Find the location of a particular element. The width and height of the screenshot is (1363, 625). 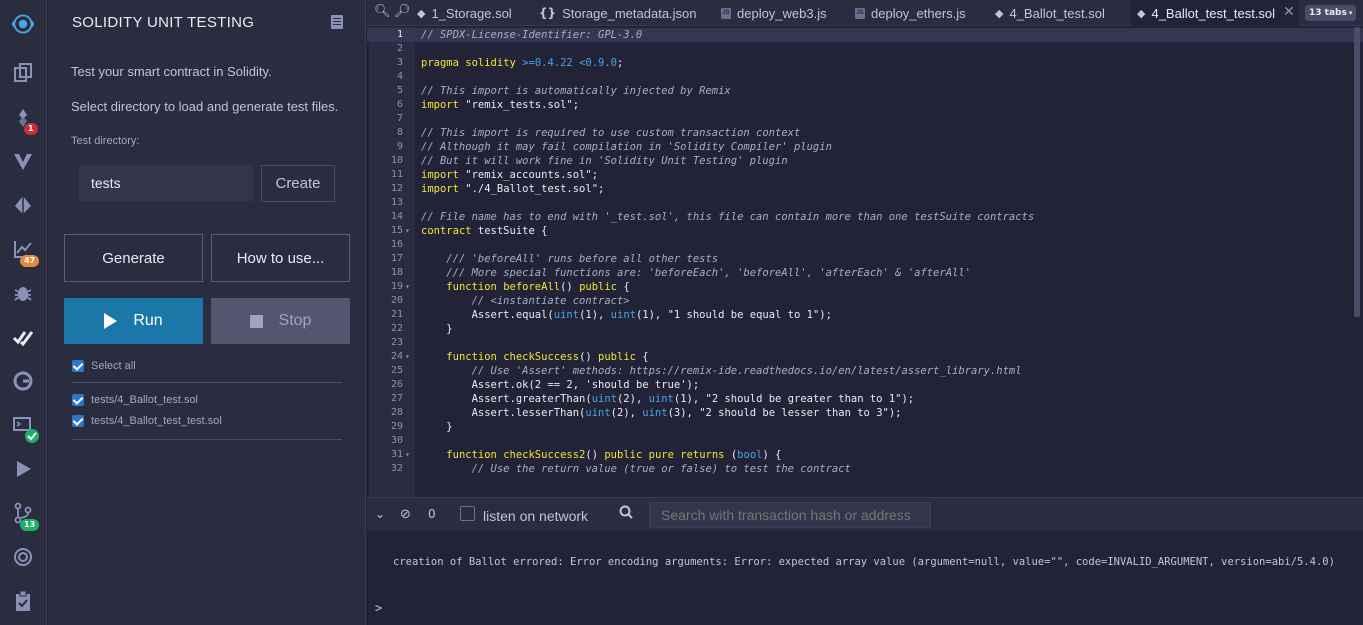

code-line: 13 is located at coordinates (865, 203).